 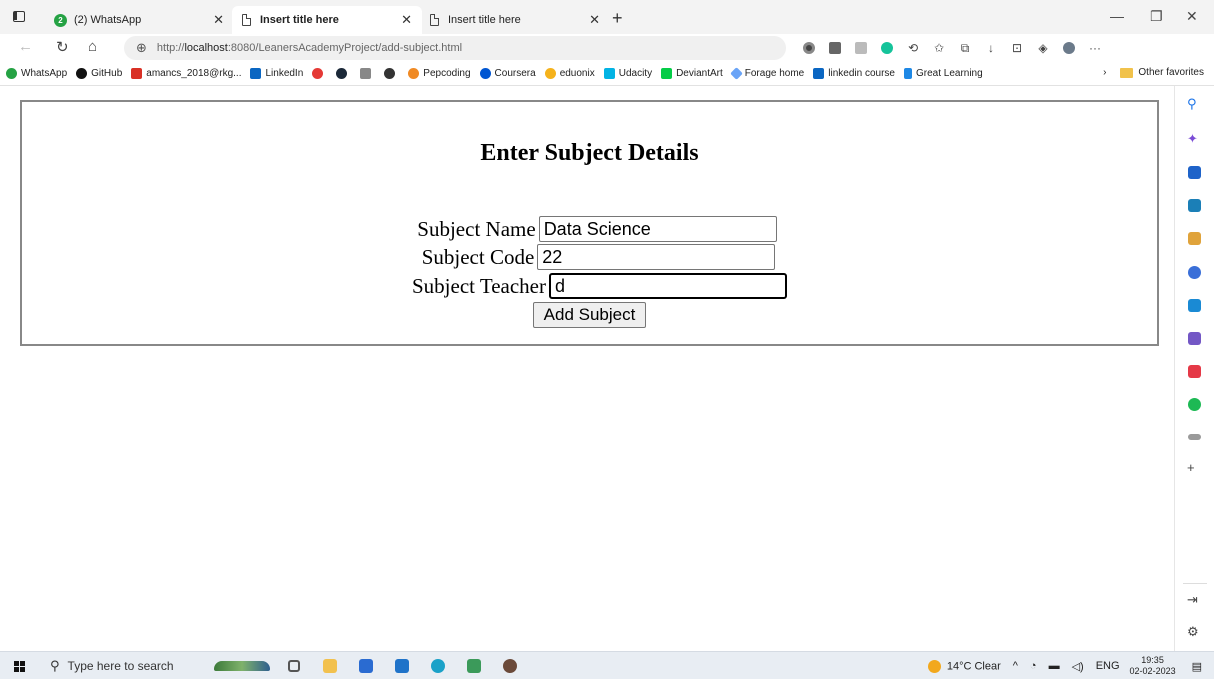 I want to click on chevron-right-icon: ›, so click(x=1104, y=72).